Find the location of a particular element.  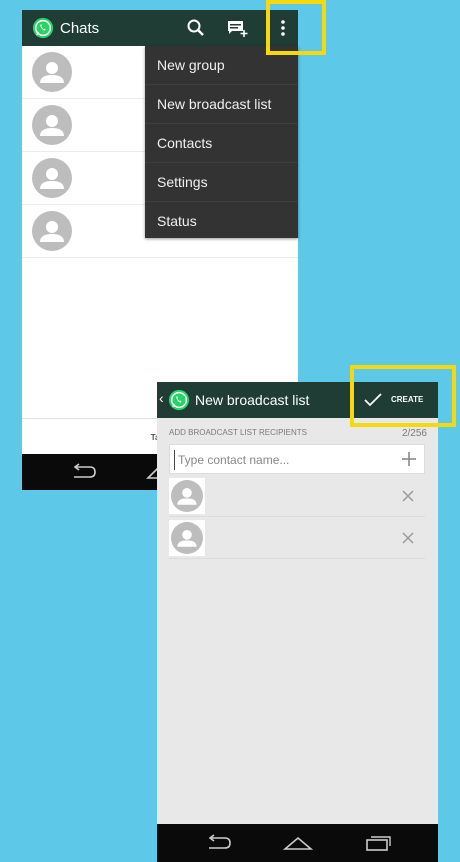

recipients-count: 2/256 is located at coordinates (414, 433).